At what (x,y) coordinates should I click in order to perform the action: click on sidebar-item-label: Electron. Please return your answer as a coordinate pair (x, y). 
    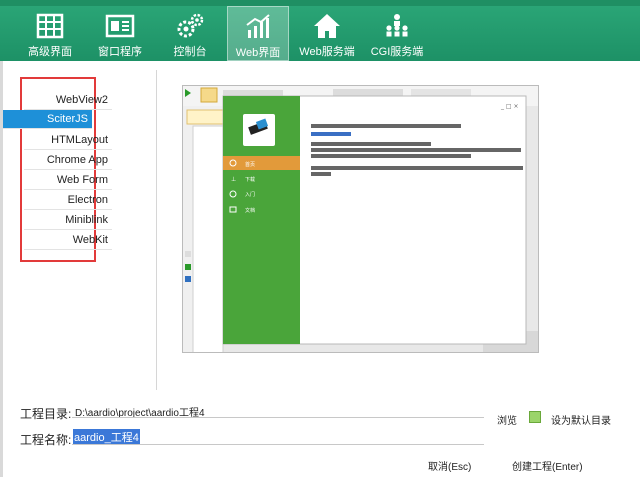
    Looking at the image, I should click on (87, 200).